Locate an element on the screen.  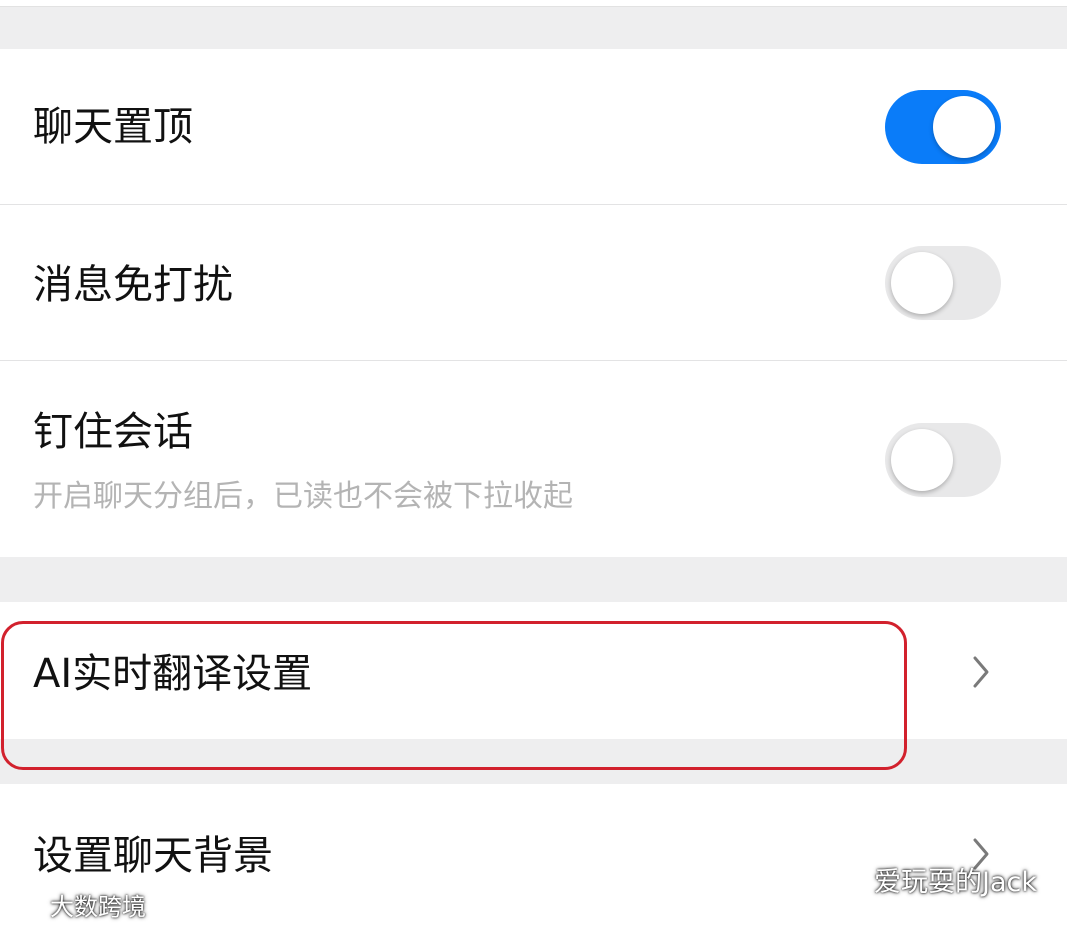
pin-chat-toggle is located at coordinates (943, 127).